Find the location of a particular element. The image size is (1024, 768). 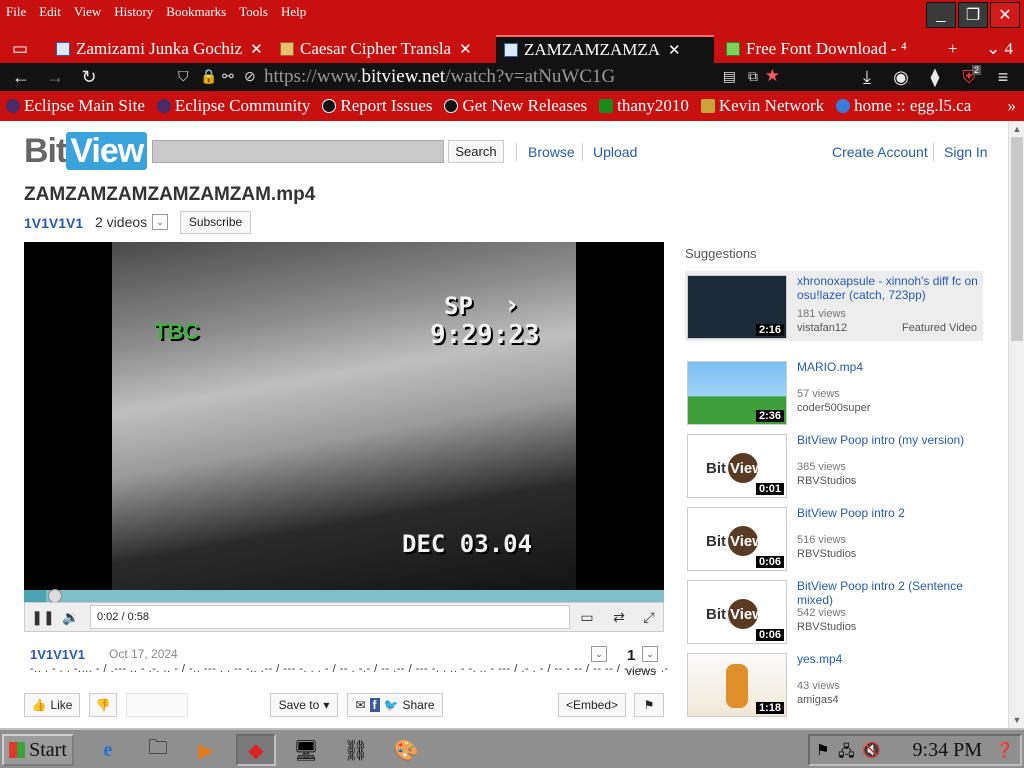

extensions-button: ⧫ is located at coordinates (935, 77).